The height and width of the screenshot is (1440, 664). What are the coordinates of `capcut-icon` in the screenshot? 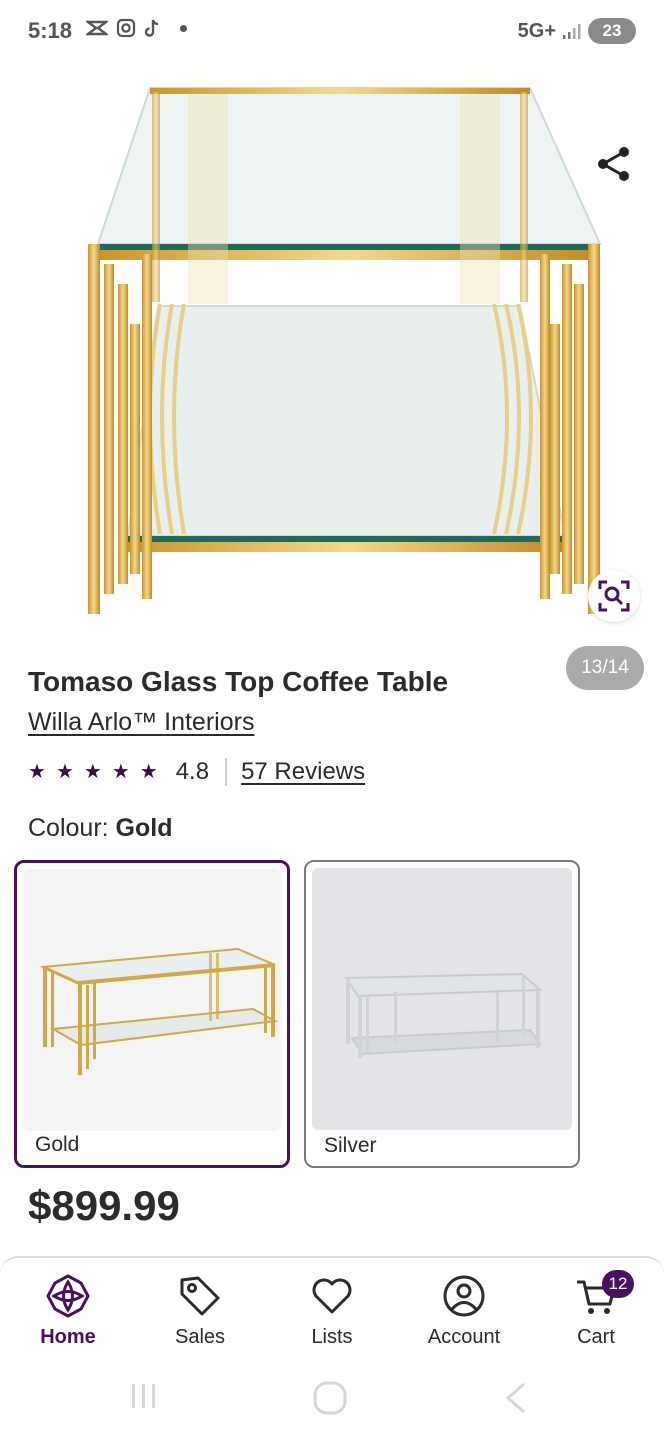 It's located at (97, 28).